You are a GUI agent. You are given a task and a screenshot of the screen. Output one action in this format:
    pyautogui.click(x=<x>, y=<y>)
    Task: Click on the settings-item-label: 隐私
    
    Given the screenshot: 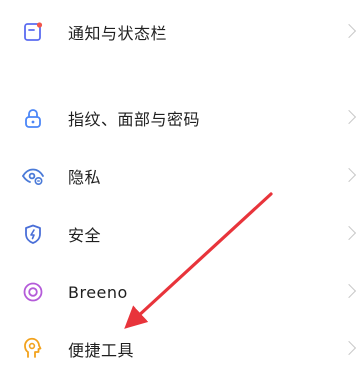 What is the action you would take?
    pyautogui.click(x=85, y=177)
    